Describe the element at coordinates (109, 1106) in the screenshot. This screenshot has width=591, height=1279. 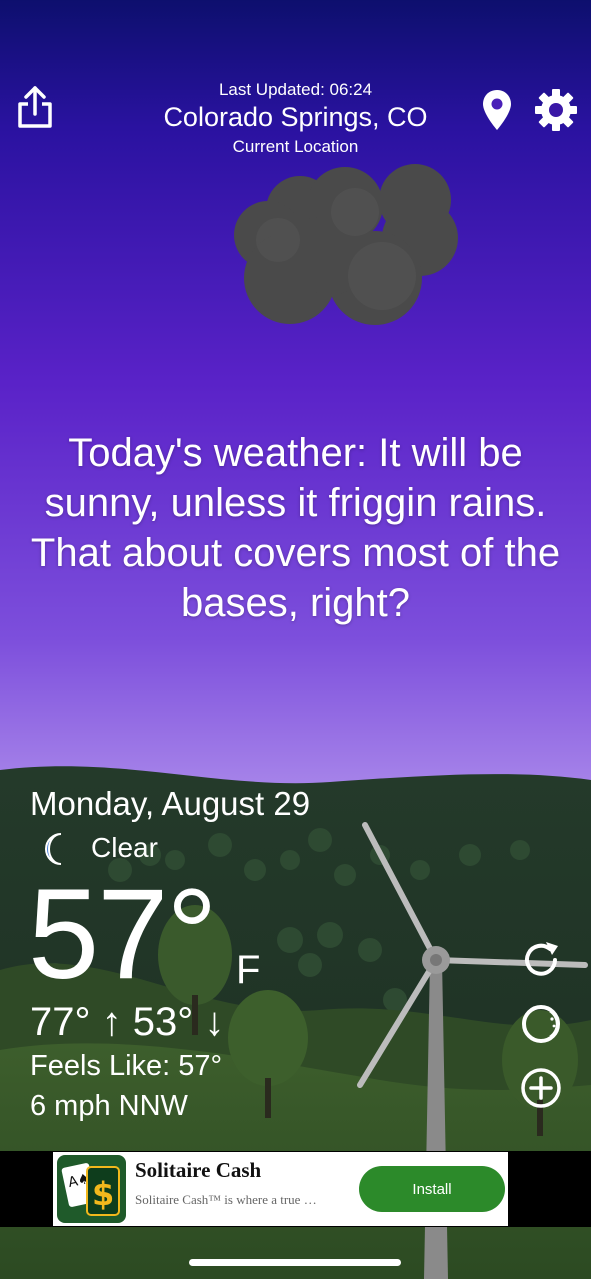
I see `wind-text: 6 mph NNW` at that location.